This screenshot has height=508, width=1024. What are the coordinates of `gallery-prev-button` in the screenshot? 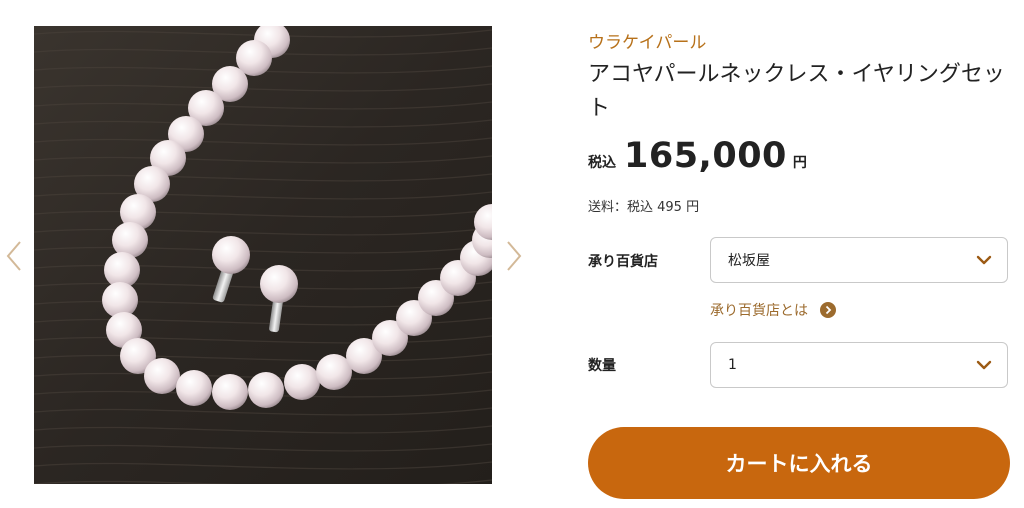 It's located at (15, 256).